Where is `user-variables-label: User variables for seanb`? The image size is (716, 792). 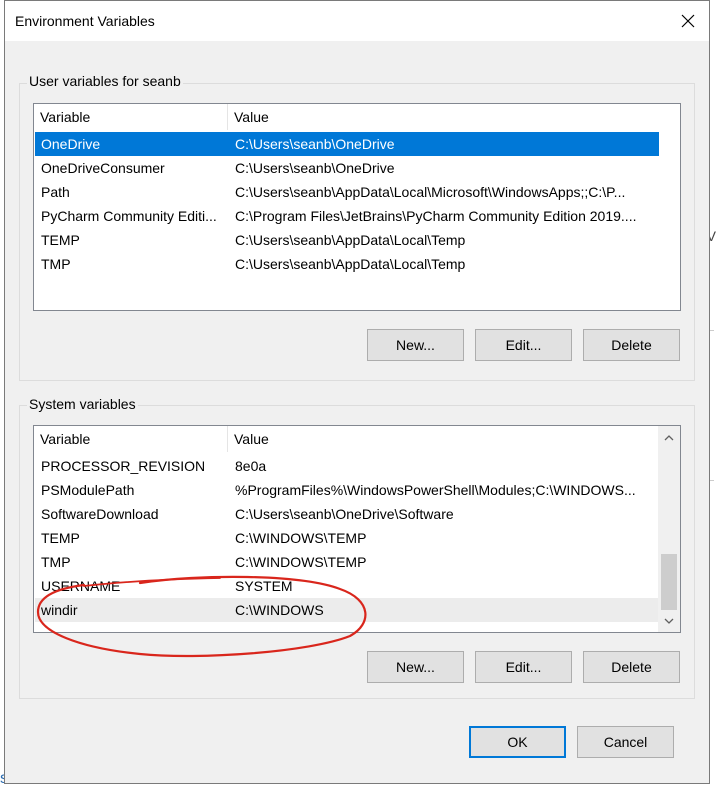 user-variables-label: User variables for seanb is located at coordinates (105, 81).